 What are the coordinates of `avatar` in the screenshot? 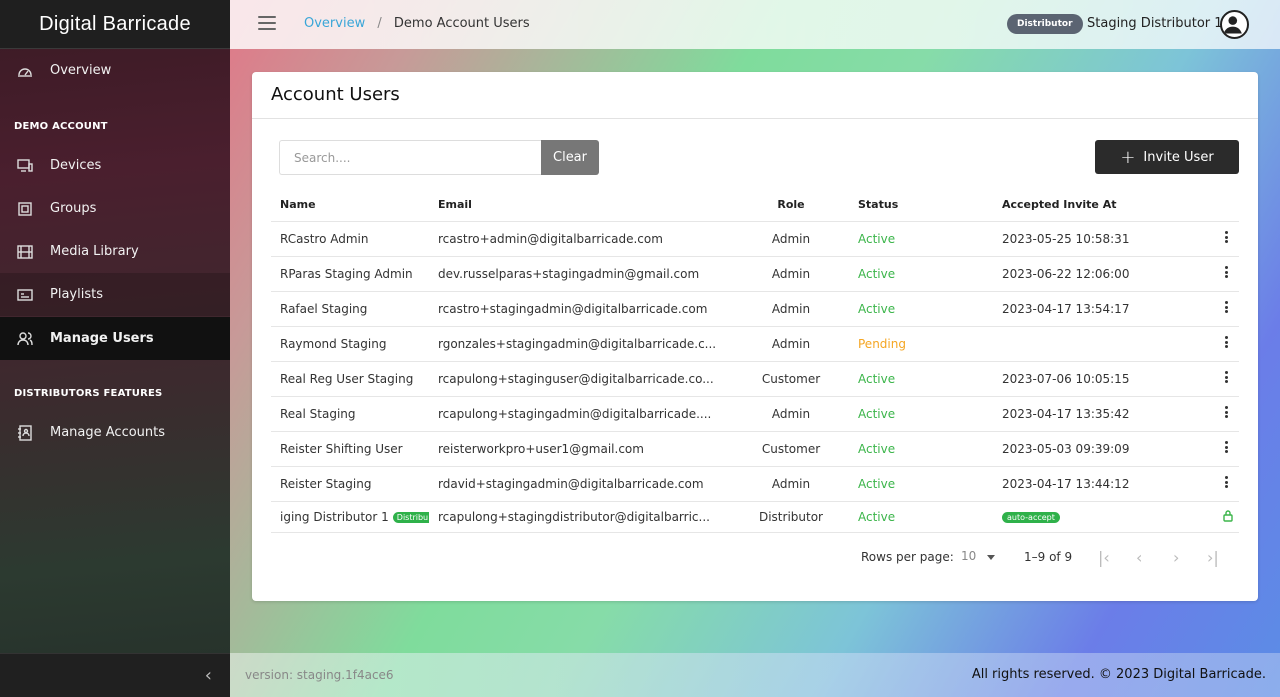 It's located at (1234, 24).